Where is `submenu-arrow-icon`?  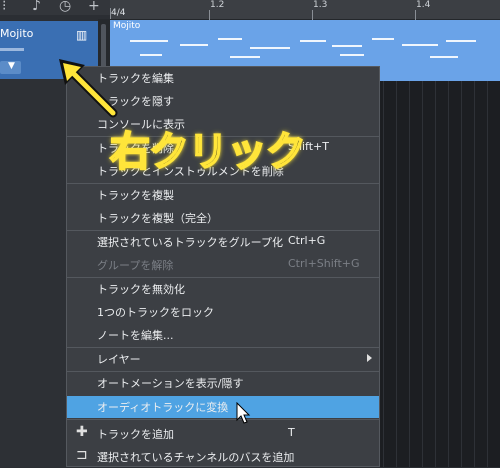 submenu-arrow-icon is located at coordinates (369, 358).